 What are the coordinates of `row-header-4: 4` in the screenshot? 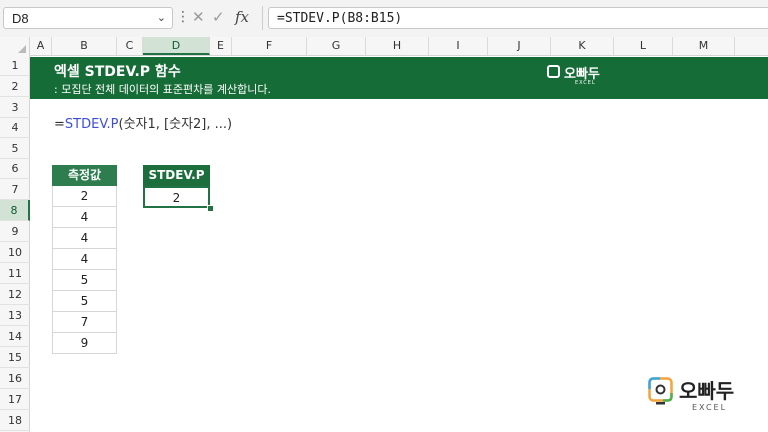 It's located at (15, 128).